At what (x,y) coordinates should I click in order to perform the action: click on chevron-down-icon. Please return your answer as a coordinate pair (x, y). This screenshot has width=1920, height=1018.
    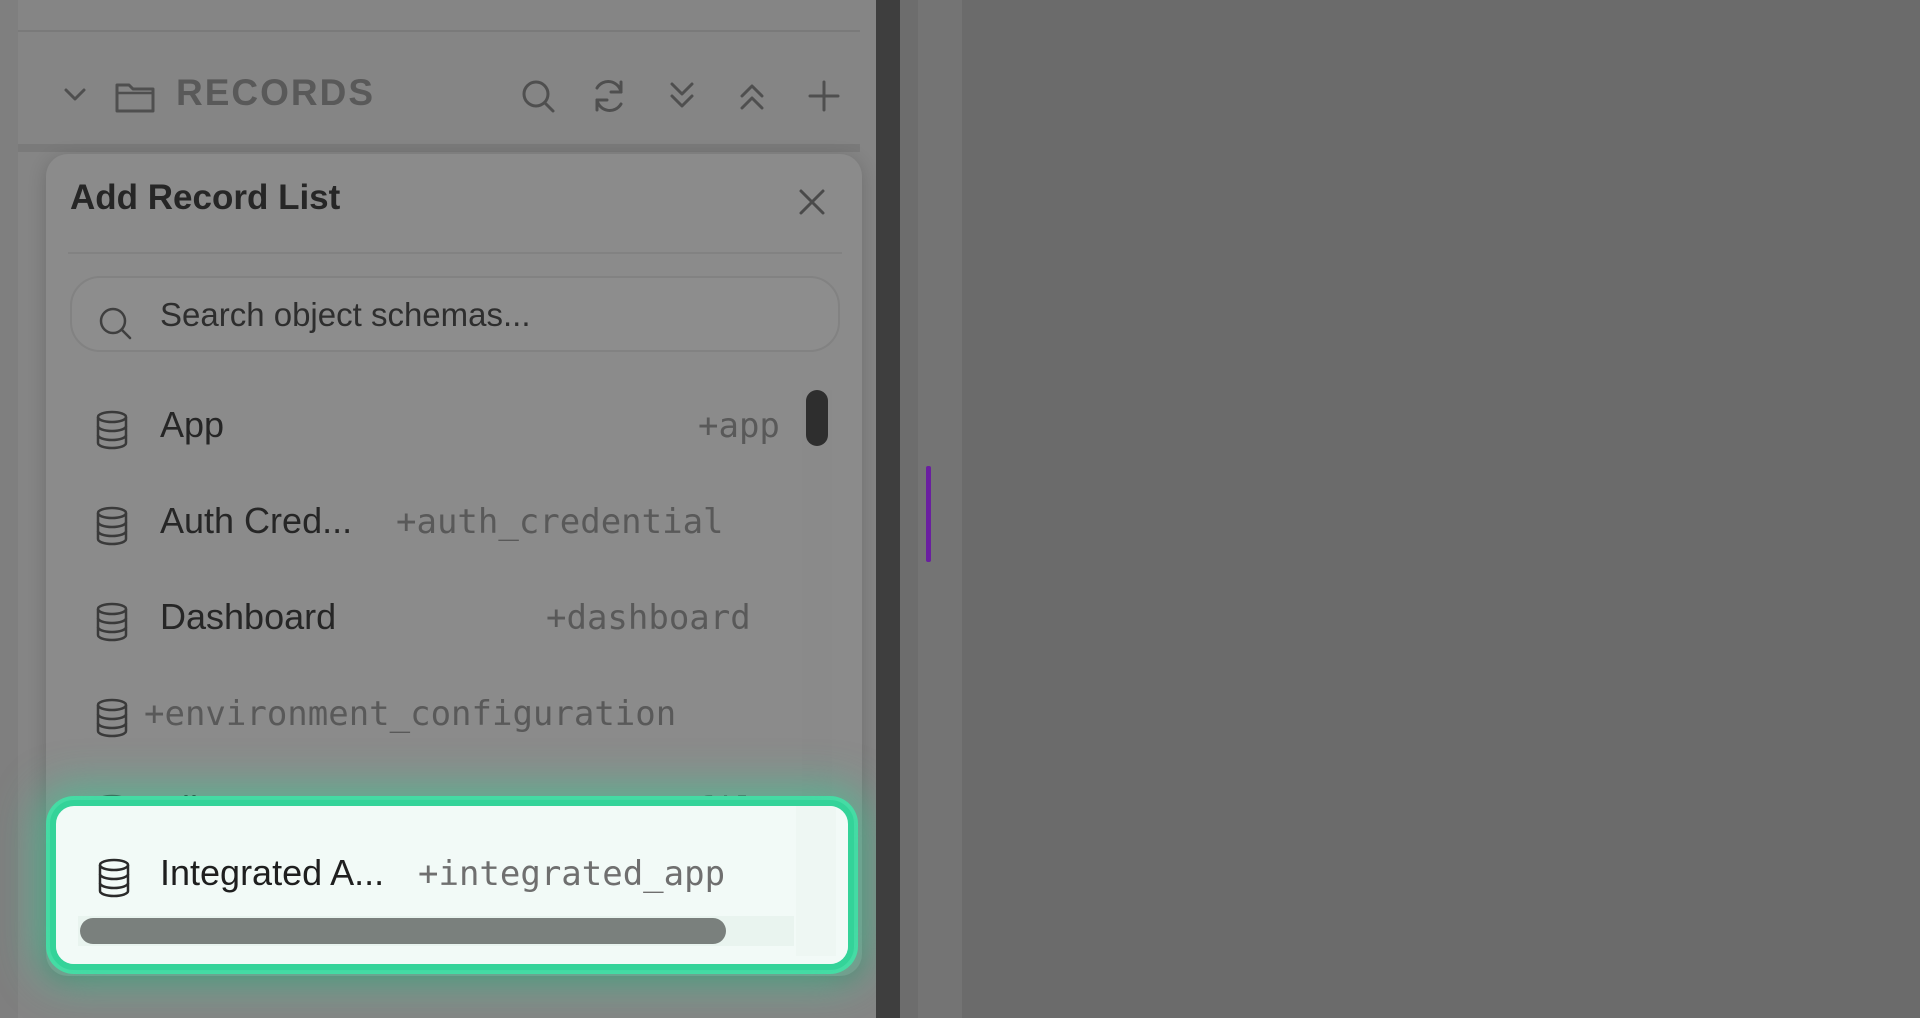
    Looking at the image, I should click on (75, 97).